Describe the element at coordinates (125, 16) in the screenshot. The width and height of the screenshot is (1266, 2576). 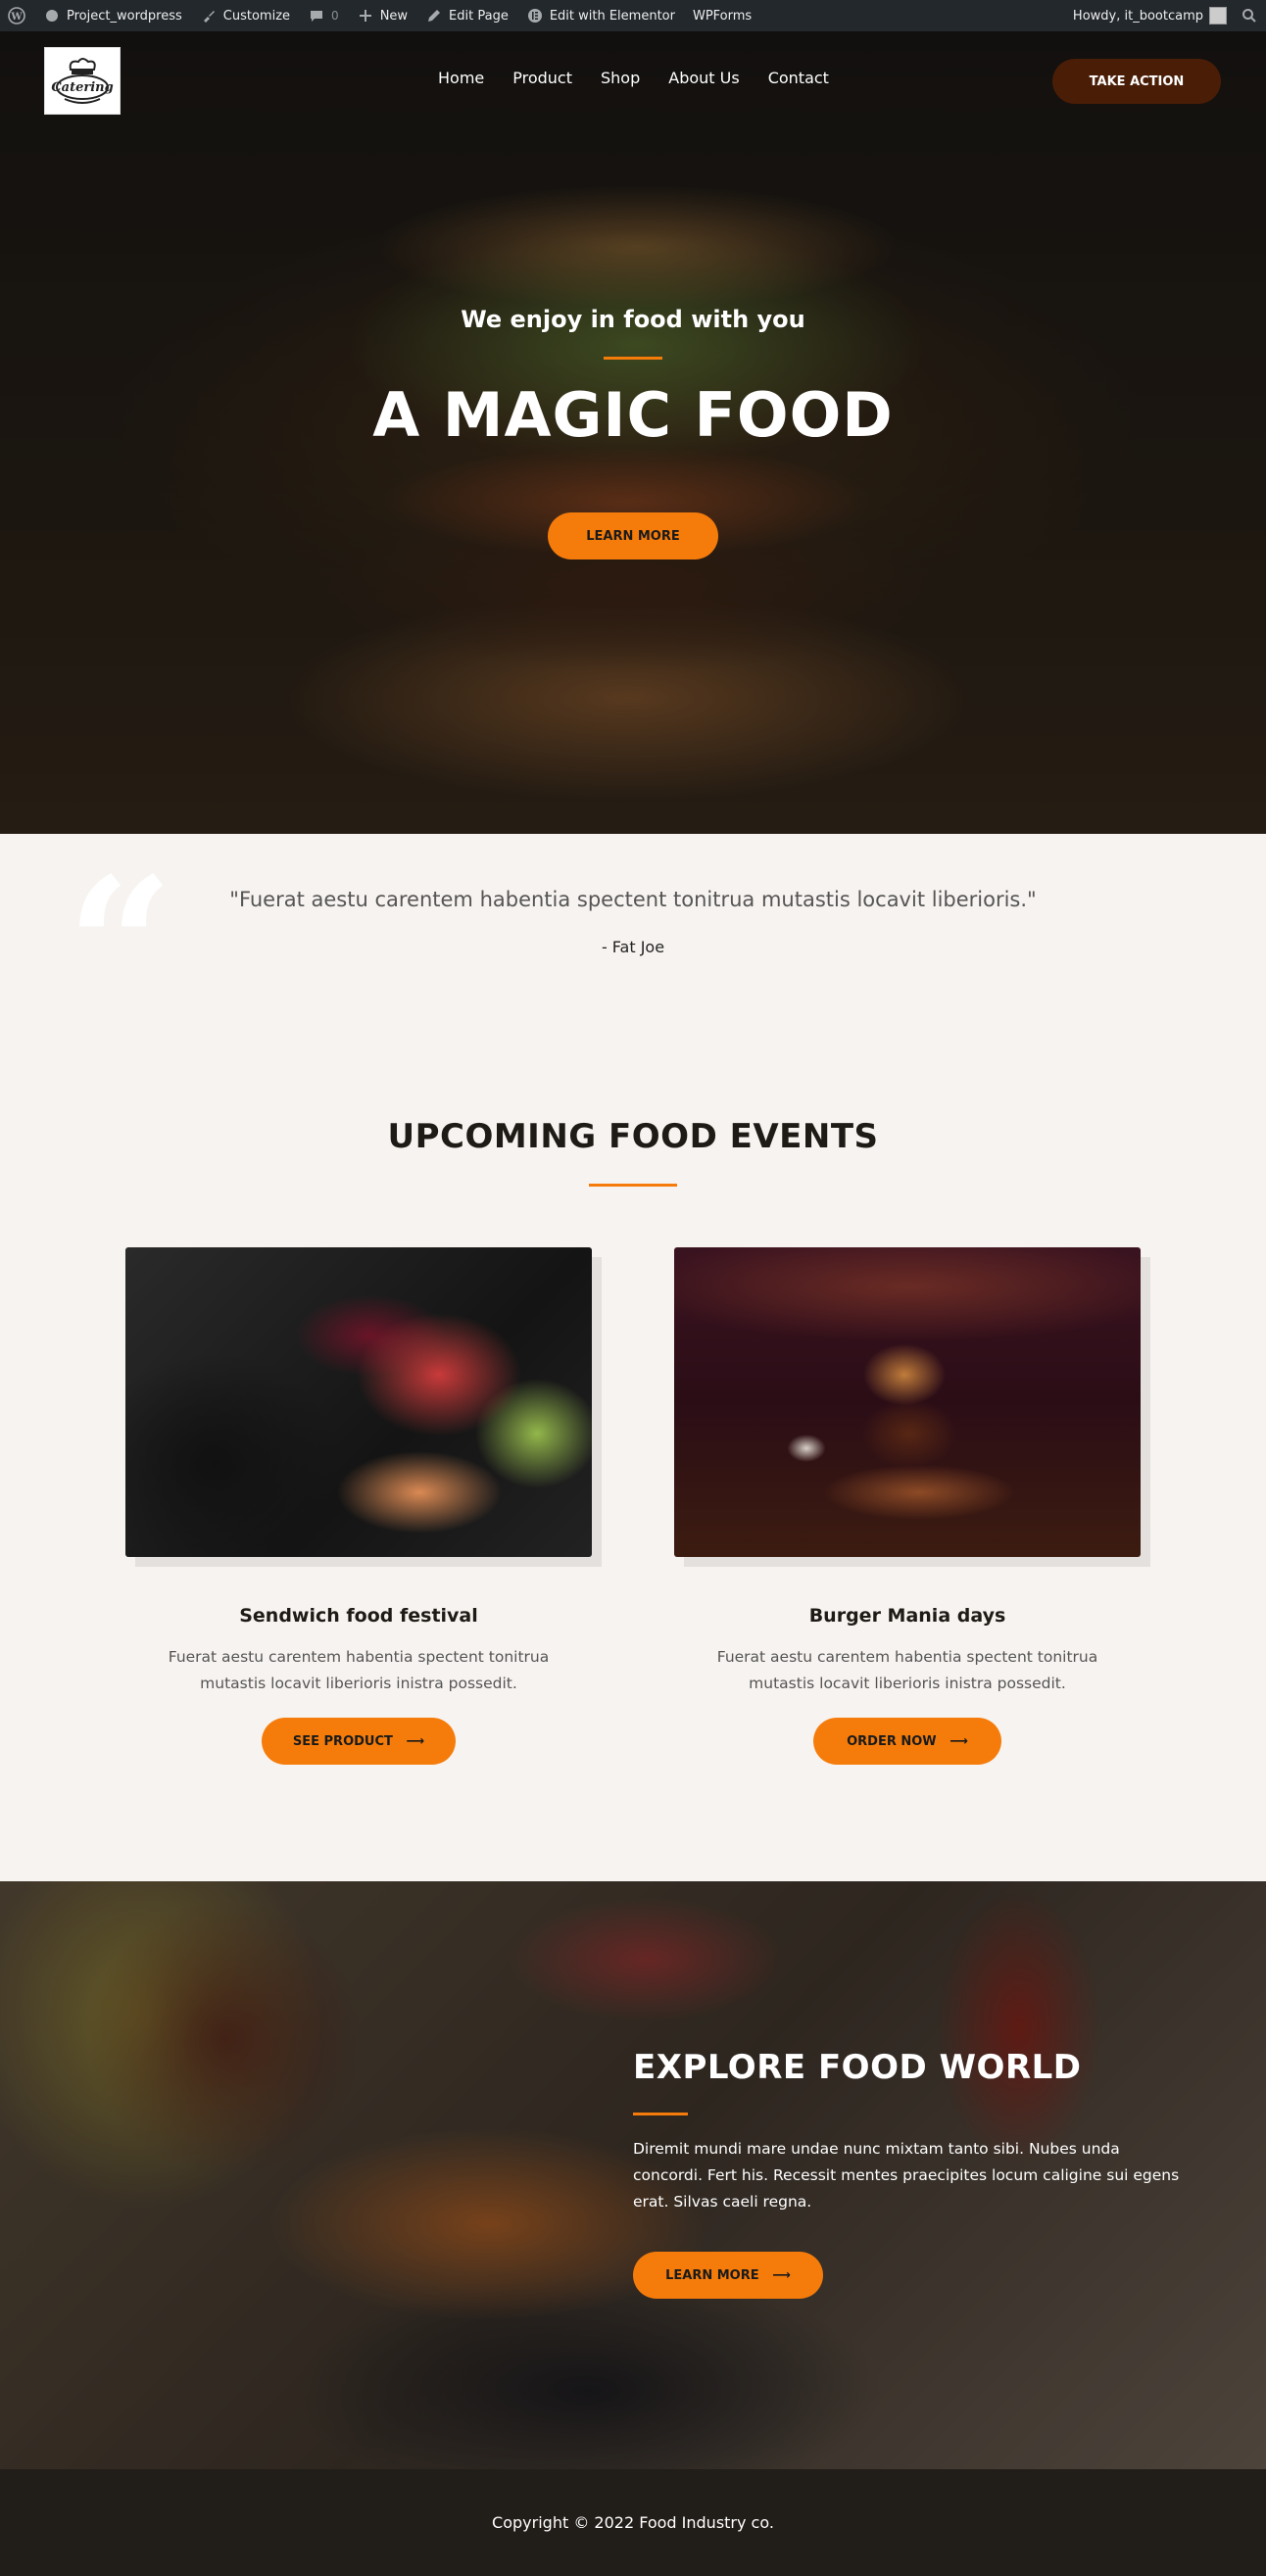
I see `site-name-label: Project_wordpress` at that location.